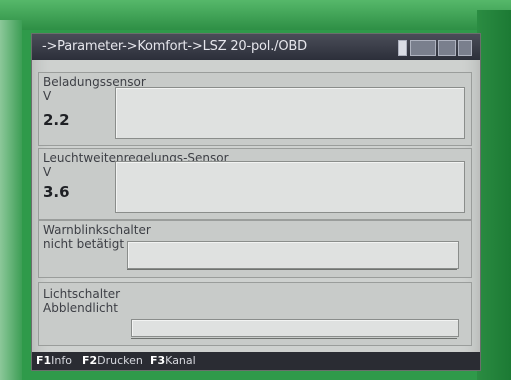 This screenshot has width=511, height=380. Describe the element at coordinates (61, 360) in the screenshot. I see `f1-label: Info` at that location.